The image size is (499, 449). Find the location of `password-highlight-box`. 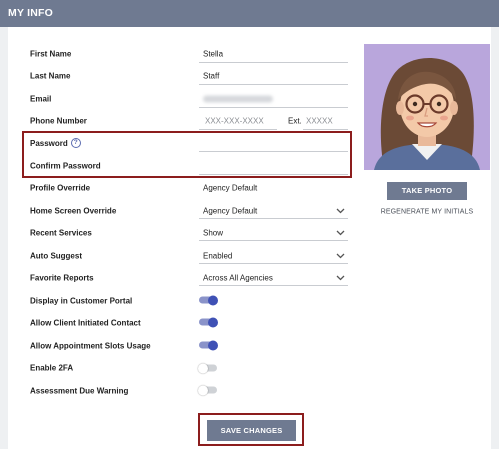

password-highlight-box is located at coordinates (187, 154).